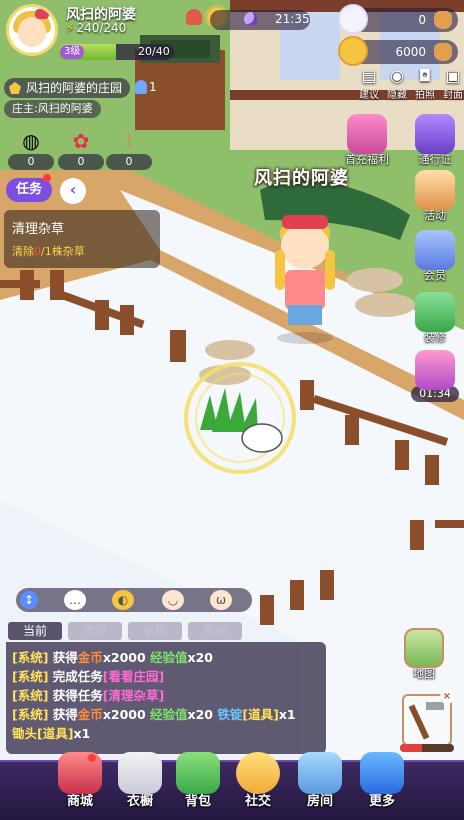 Image resolution: width=464 pixels, height=820 pixels. I want to click on rabbit-coin-counter: 0, so click(398, 19).